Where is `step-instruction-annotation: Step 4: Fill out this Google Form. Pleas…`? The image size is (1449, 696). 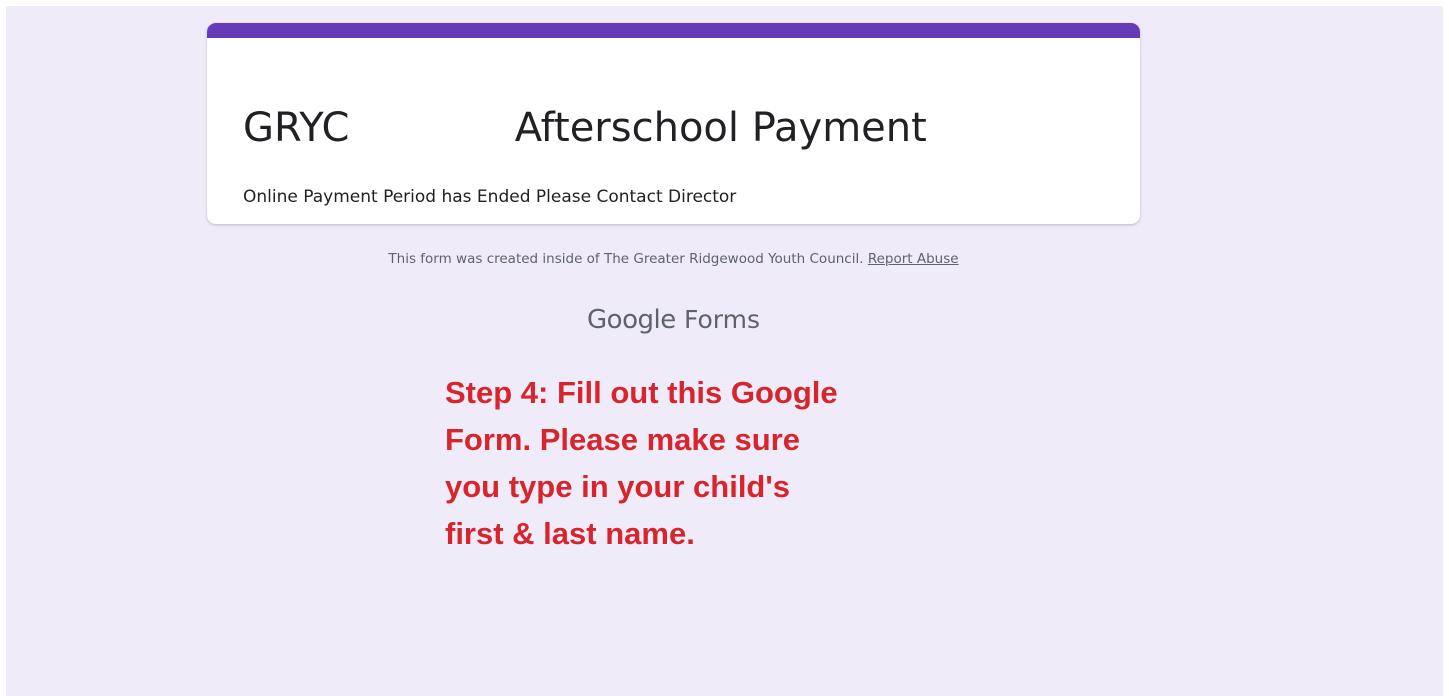 step-instruction-annotation: Step 4: Fill out this Google Form. Pleas… is located at coordinates (705, 463).